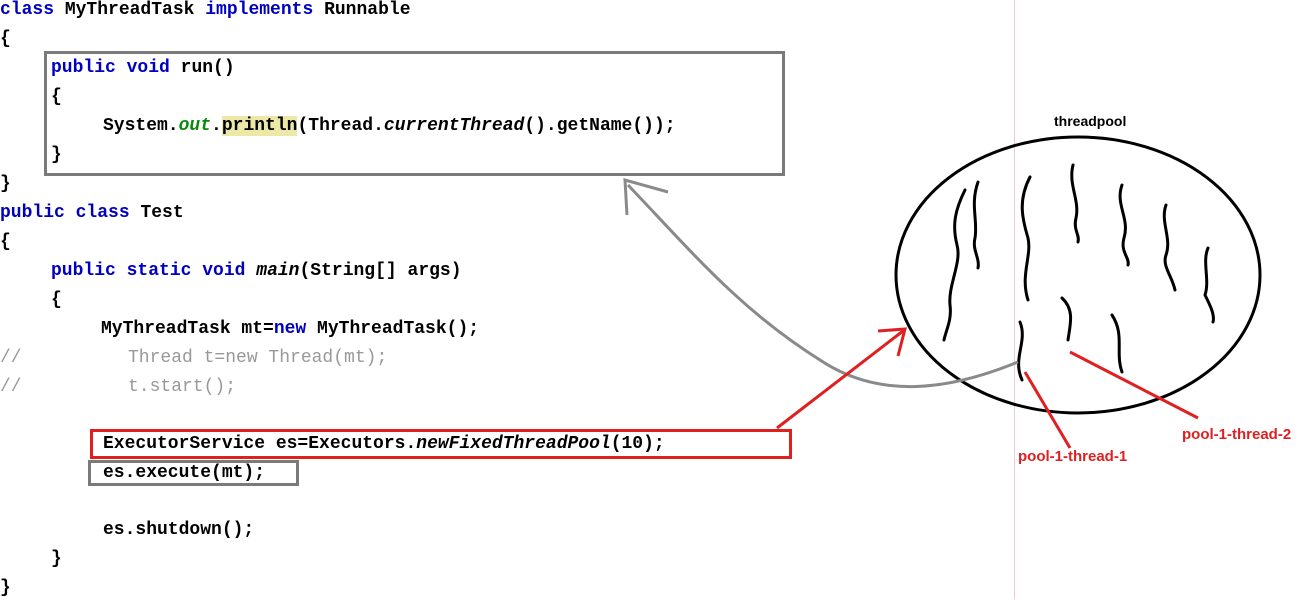  What do you see at coordinates (1237, 434) in the screenshot?
I see `thread2-label: pool-1-thread-2` at bounding box center [1237, 434].